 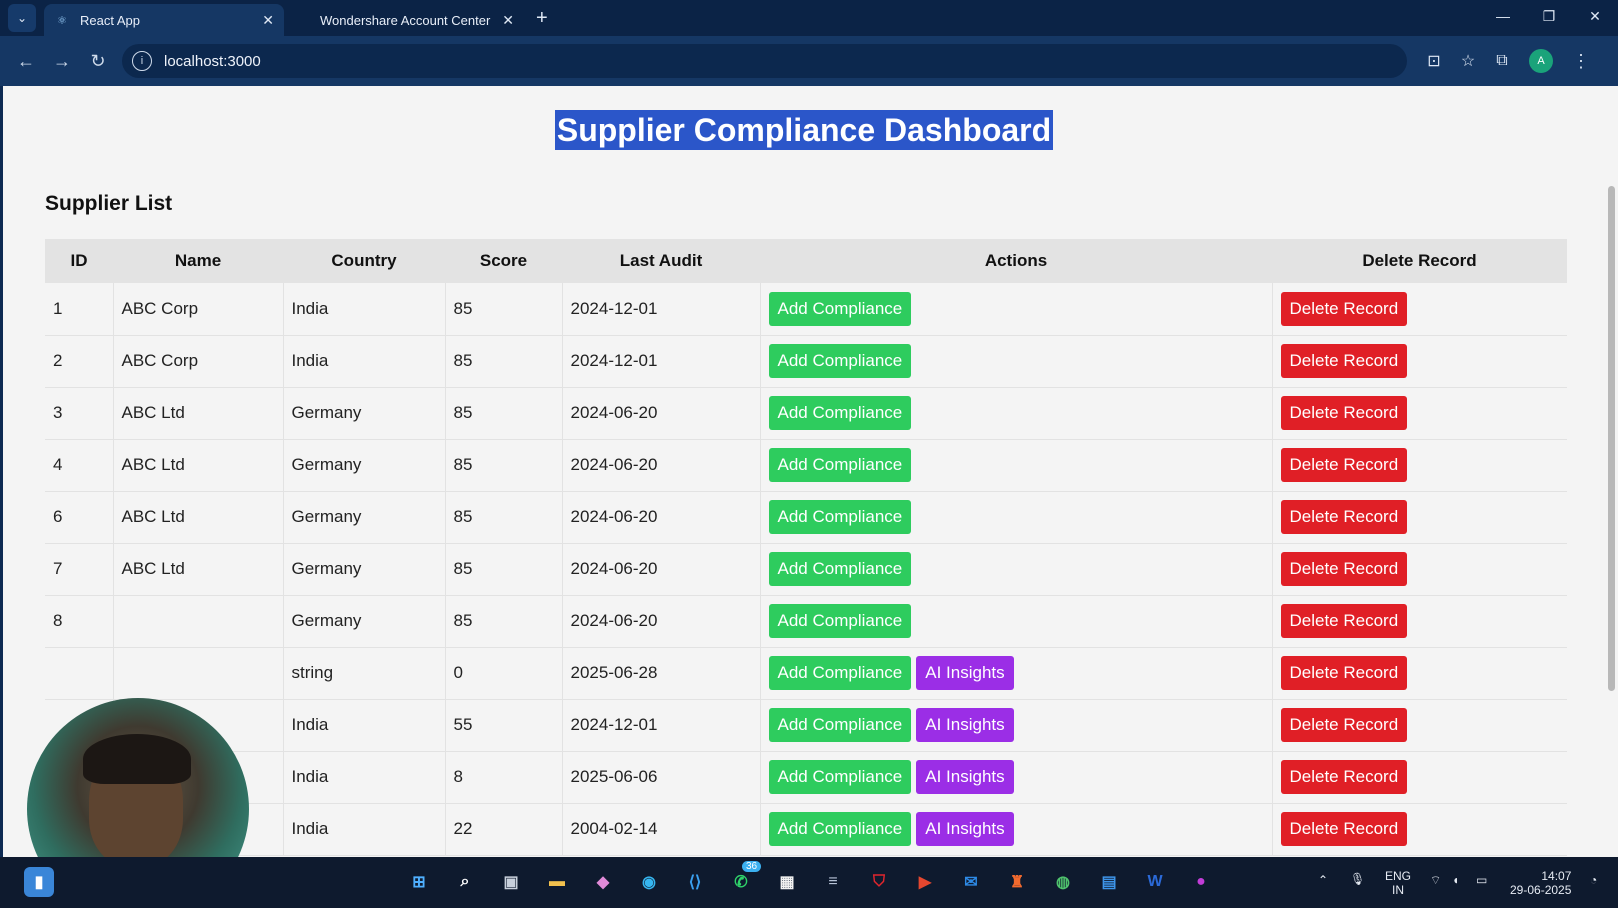 What do you see at coordinates (22, 18) in the screenshot?
I see `tab-search-button: ⌄` at bounding box center [22, 18].